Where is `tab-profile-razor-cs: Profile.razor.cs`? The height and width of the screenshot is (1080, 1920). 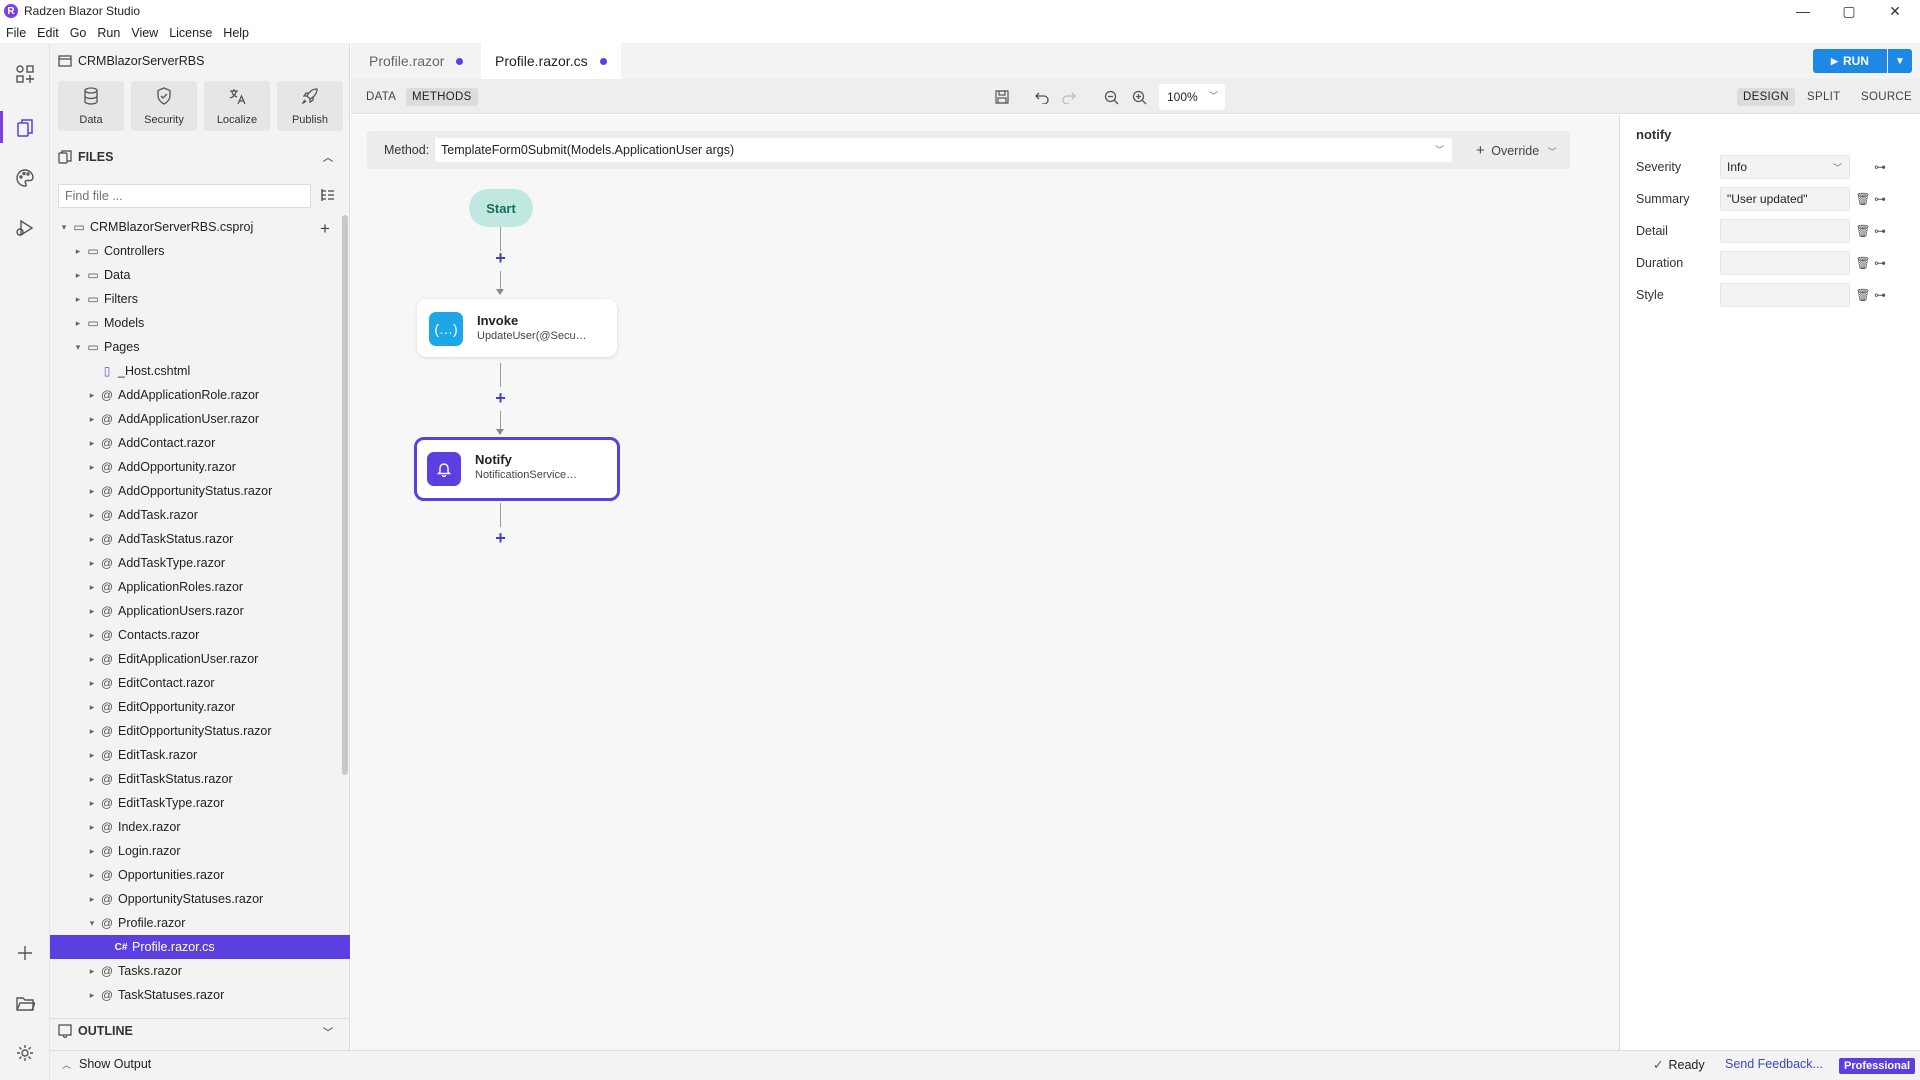
tab-profile-razor-cs: Profile.razor.cs is located at coordinates (551, 61).